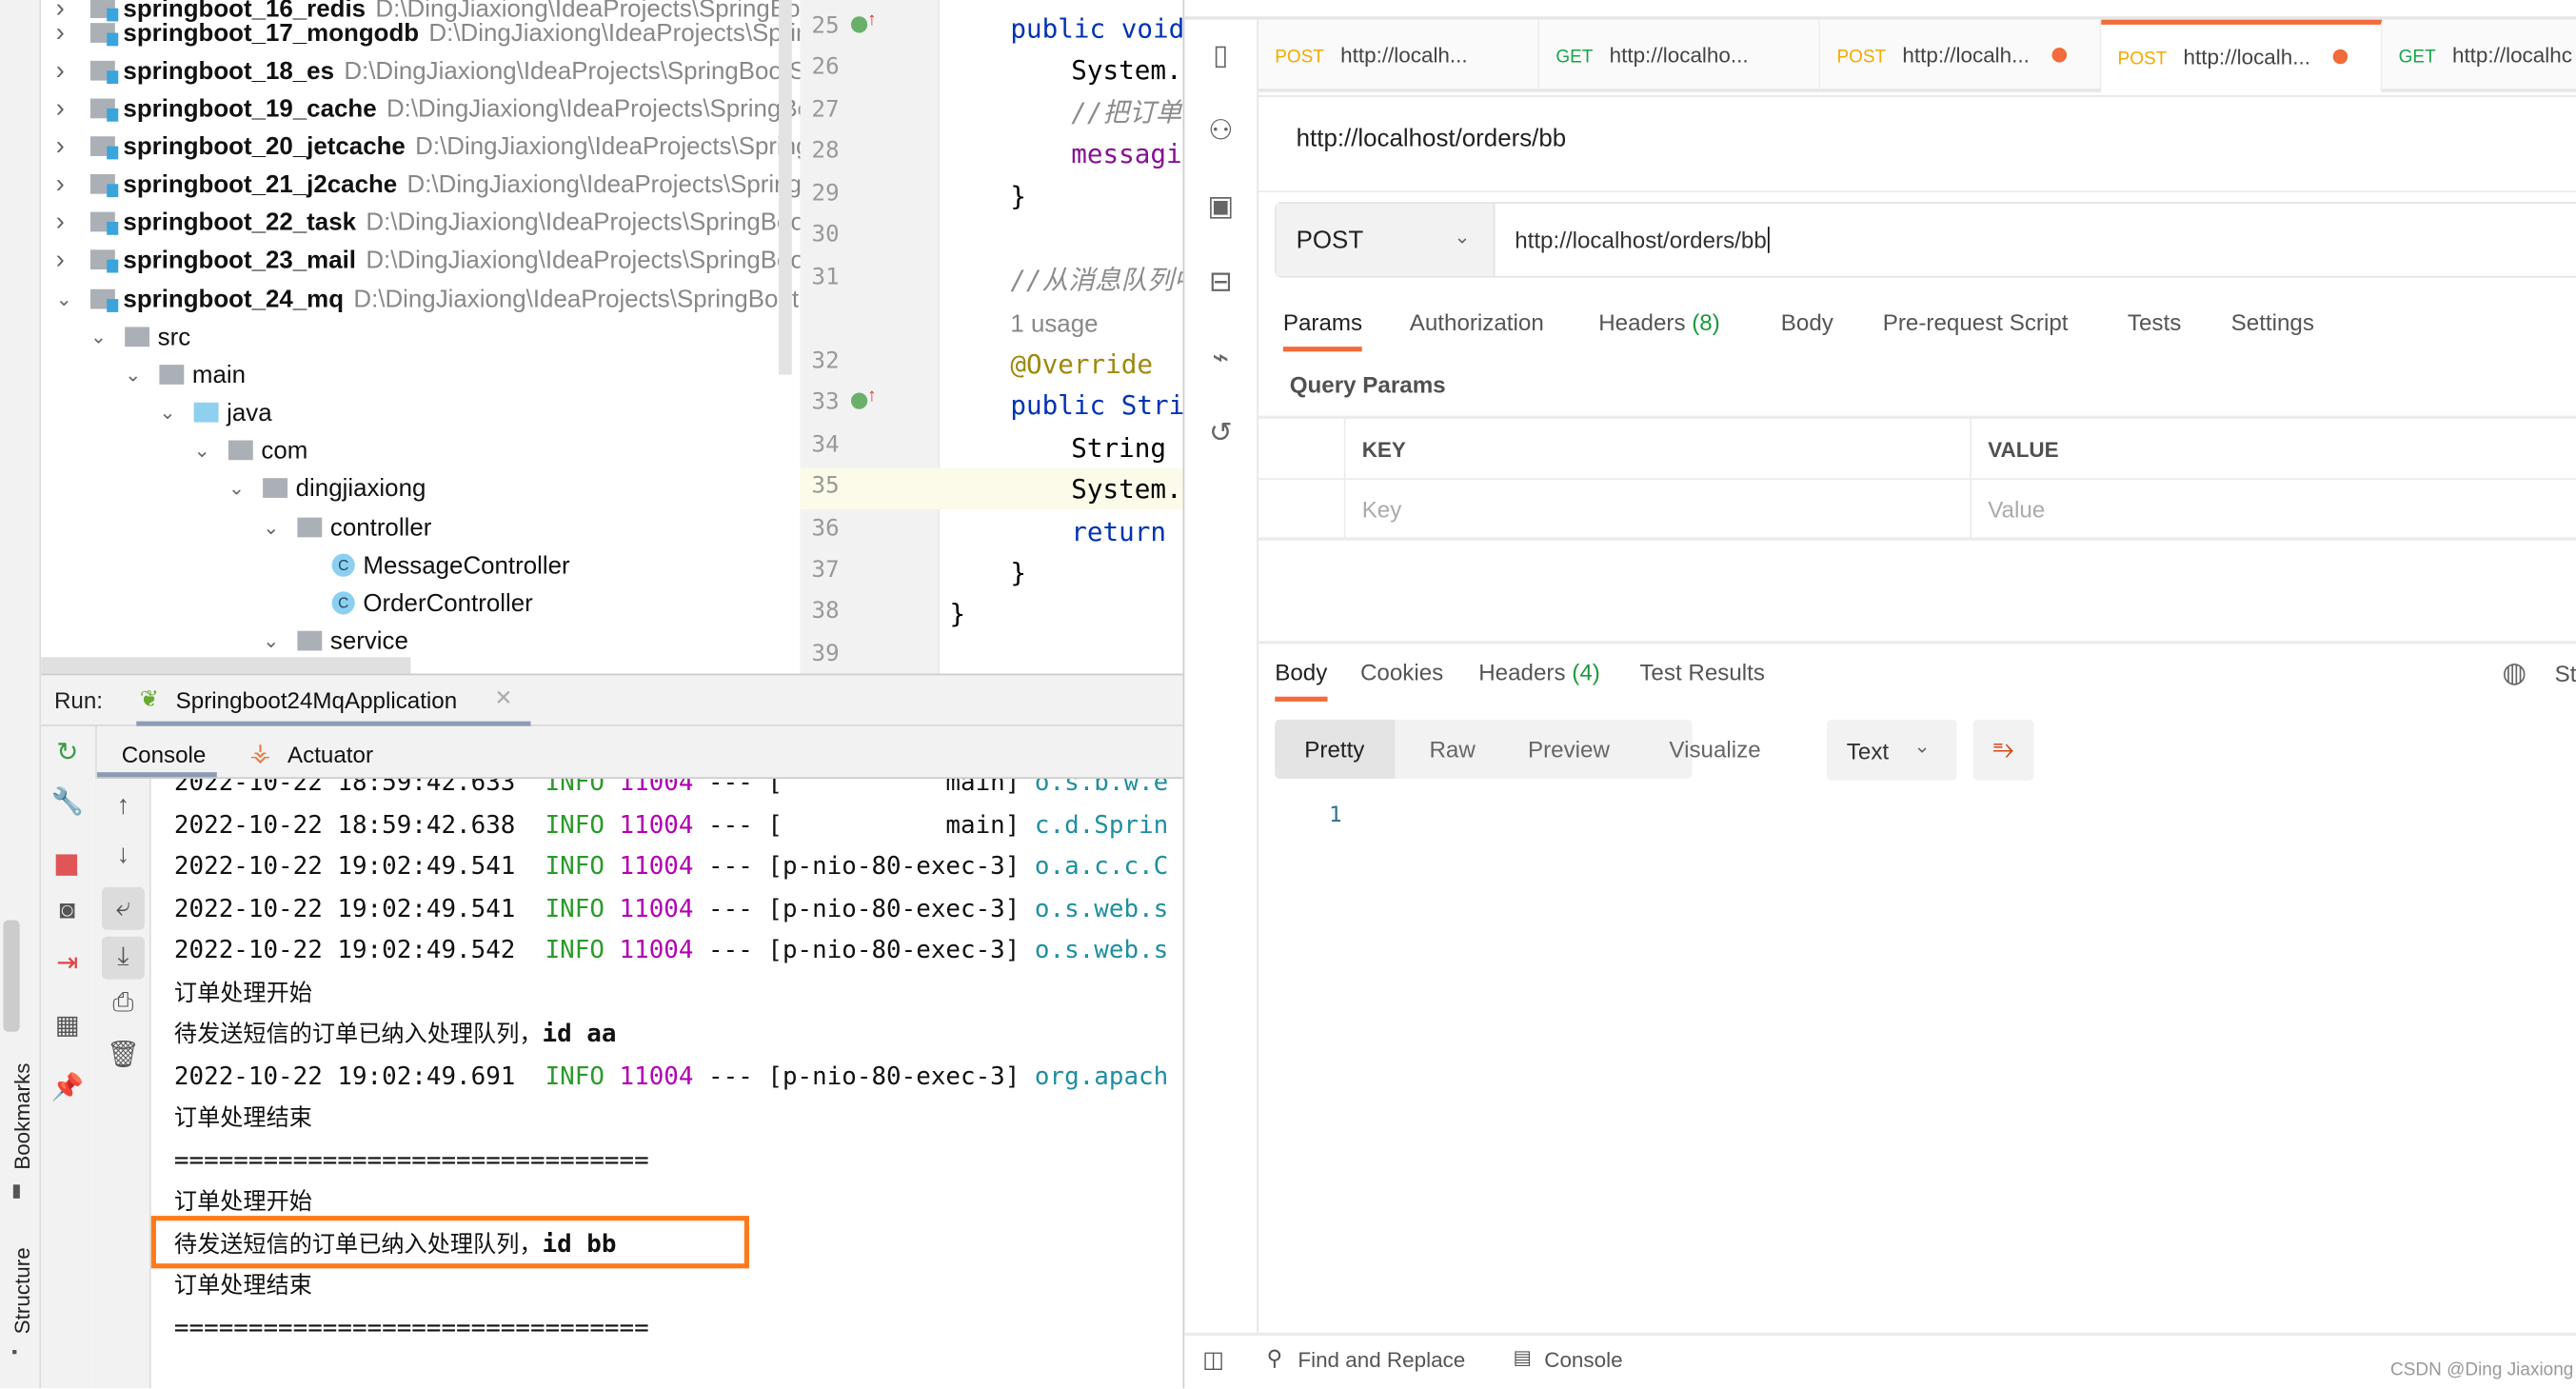 This screenshot has height=1389, width=2576. What do you see at coordinates (1382, 509) in the screenshot?
I see `key-input: Key` at bounding box center [1382, 509].